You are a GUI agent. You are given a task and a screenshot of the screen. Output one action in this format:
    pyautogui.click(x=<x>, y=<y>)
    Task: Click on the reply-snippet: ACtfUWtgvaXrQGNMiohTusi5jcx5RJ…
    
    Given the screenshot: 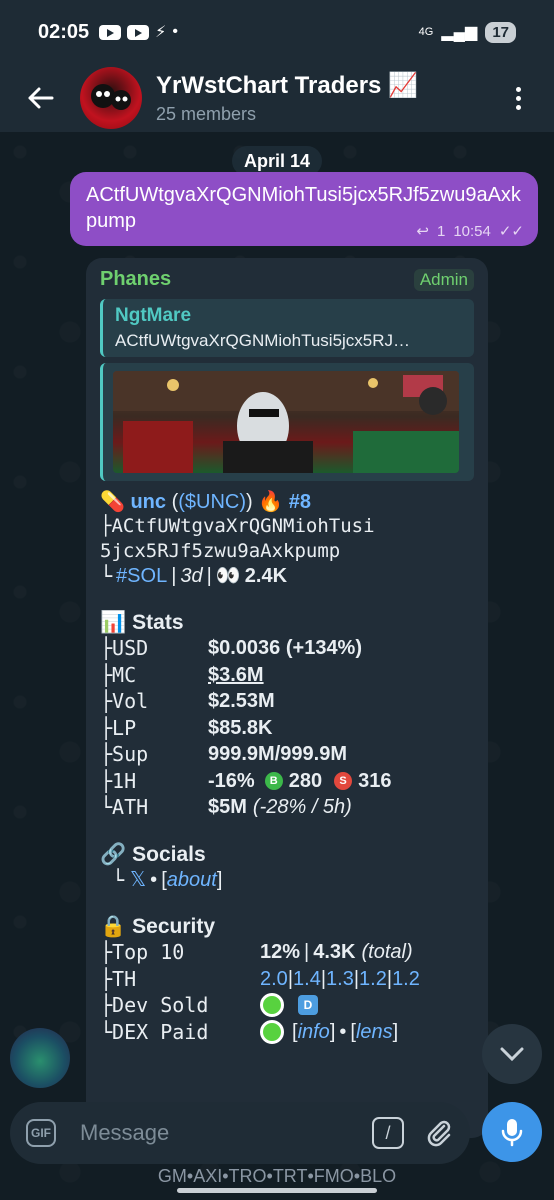 What is the action you would take?
    pyautogui.click(x=263, y=340)
    